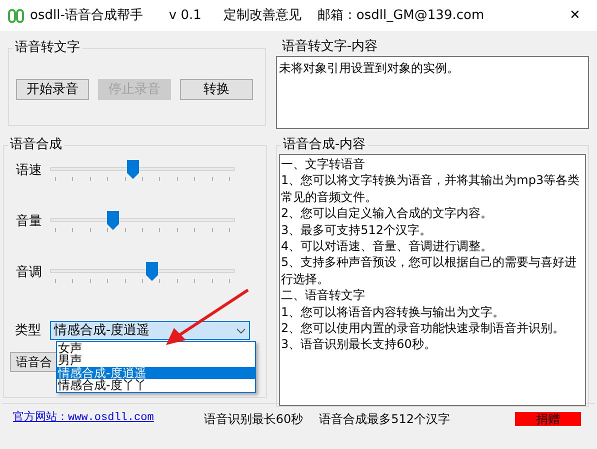 The image size is (597, 449). Describe the element at coordinates (387, 246) in the screenshot. I see `content-line: 4、可以对语速、音量、音调进行调整。` at that location.